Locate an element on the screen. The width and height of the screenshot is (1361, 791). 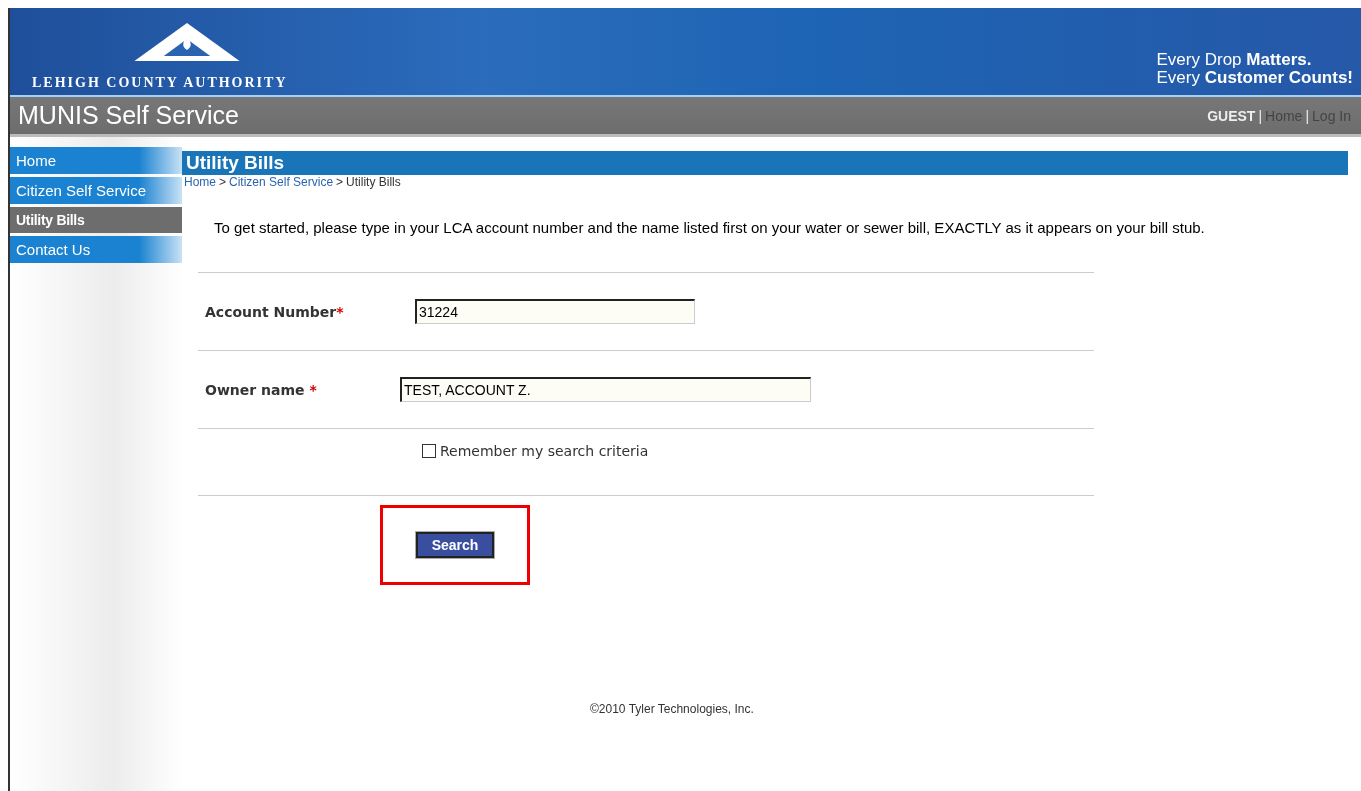
sidebar-item: Utility Bills is located at coordinates (96, 220).